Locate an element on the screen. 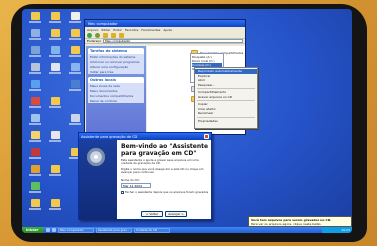 The width and height of the screenshot is (377, 246). search-icon is located at coordinates (113, 35).